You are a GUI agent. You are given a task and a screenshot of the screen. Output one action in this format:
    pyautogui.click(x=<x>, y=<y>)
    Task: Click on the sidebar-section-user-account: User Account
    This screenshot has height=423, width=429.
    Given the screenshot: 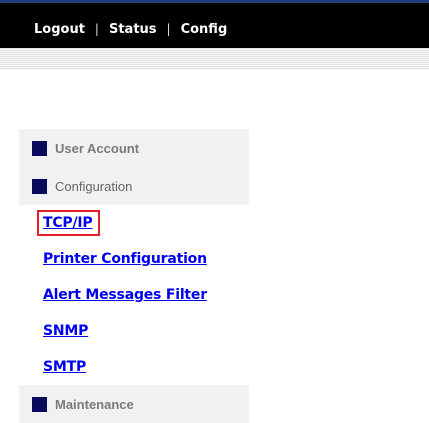 What is the action you would take?
    pyautogui.click(x=134, y=148)
    